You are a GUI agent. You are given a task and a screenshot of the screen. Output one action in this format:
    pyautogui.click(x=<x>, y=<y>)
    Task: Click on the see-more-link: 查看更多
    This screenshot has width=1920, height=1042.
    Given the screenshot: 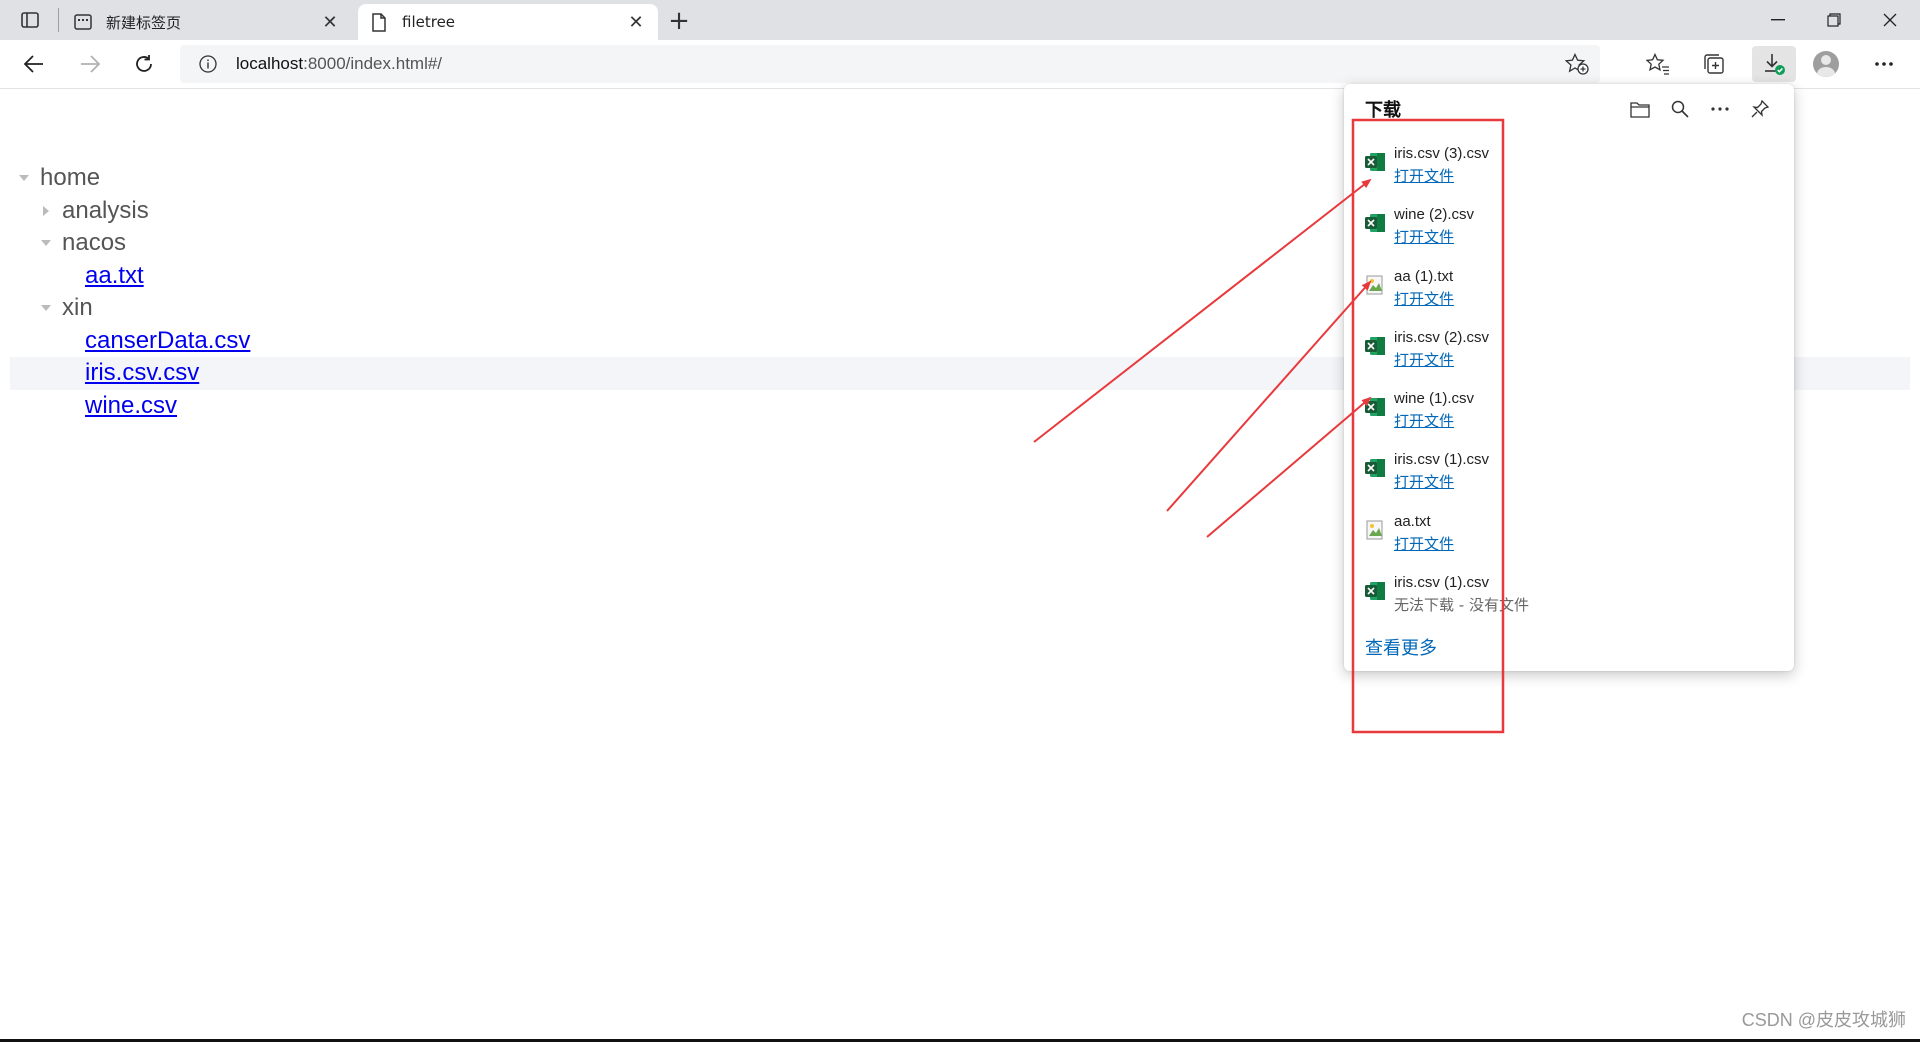 What is the action you would take?
    pyautogui.click(x=1401, y=647)
    